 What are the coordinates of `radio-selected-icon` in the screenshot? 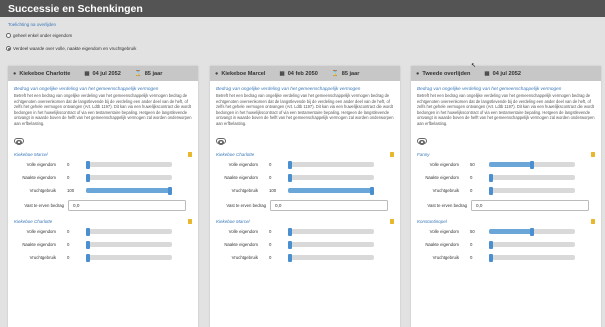 It's located at (8, 48).